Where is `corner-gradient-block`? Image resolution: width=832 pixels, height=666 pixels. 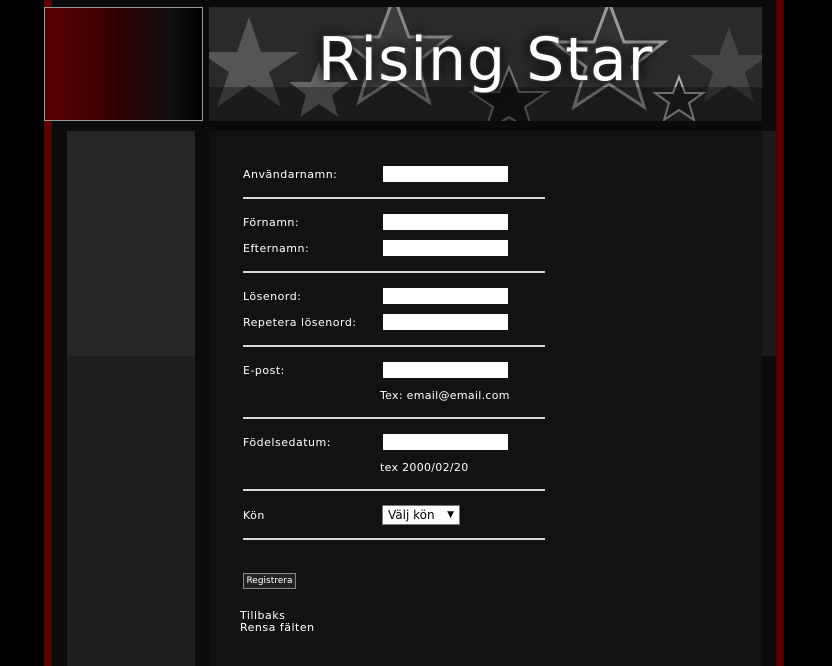 corner-gradient-block is located at coordinates (123, 64).